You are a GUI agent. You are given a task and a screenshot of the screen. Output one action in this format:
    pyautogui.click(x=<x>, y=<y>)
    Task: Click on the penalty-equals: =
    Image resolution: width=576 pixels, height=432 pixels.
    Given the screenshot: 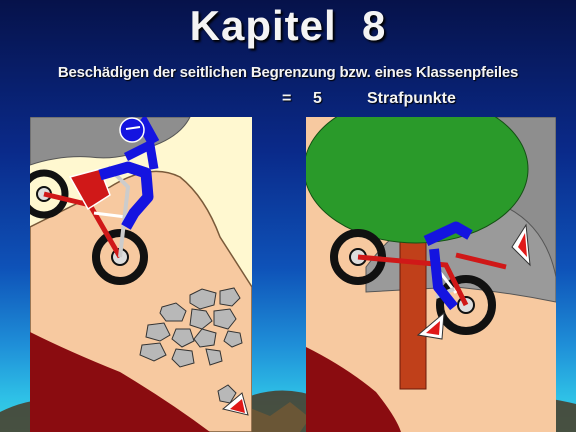 What is the action you would take?
    pyautogui.click(x=287, y=98)
    